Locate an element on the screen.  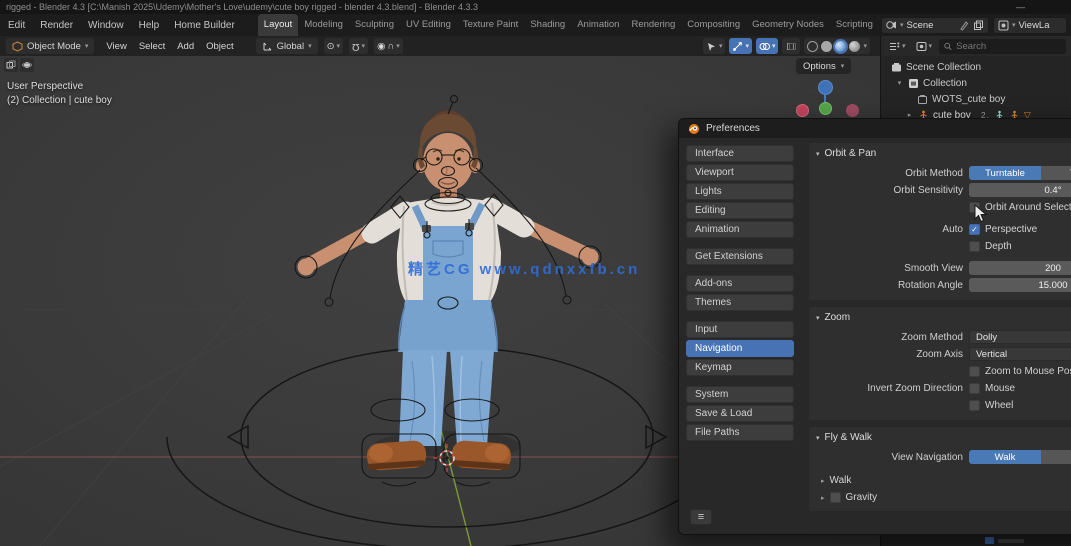
invert-zoom-wheel-checkbox is located at coordinates (974, 405).